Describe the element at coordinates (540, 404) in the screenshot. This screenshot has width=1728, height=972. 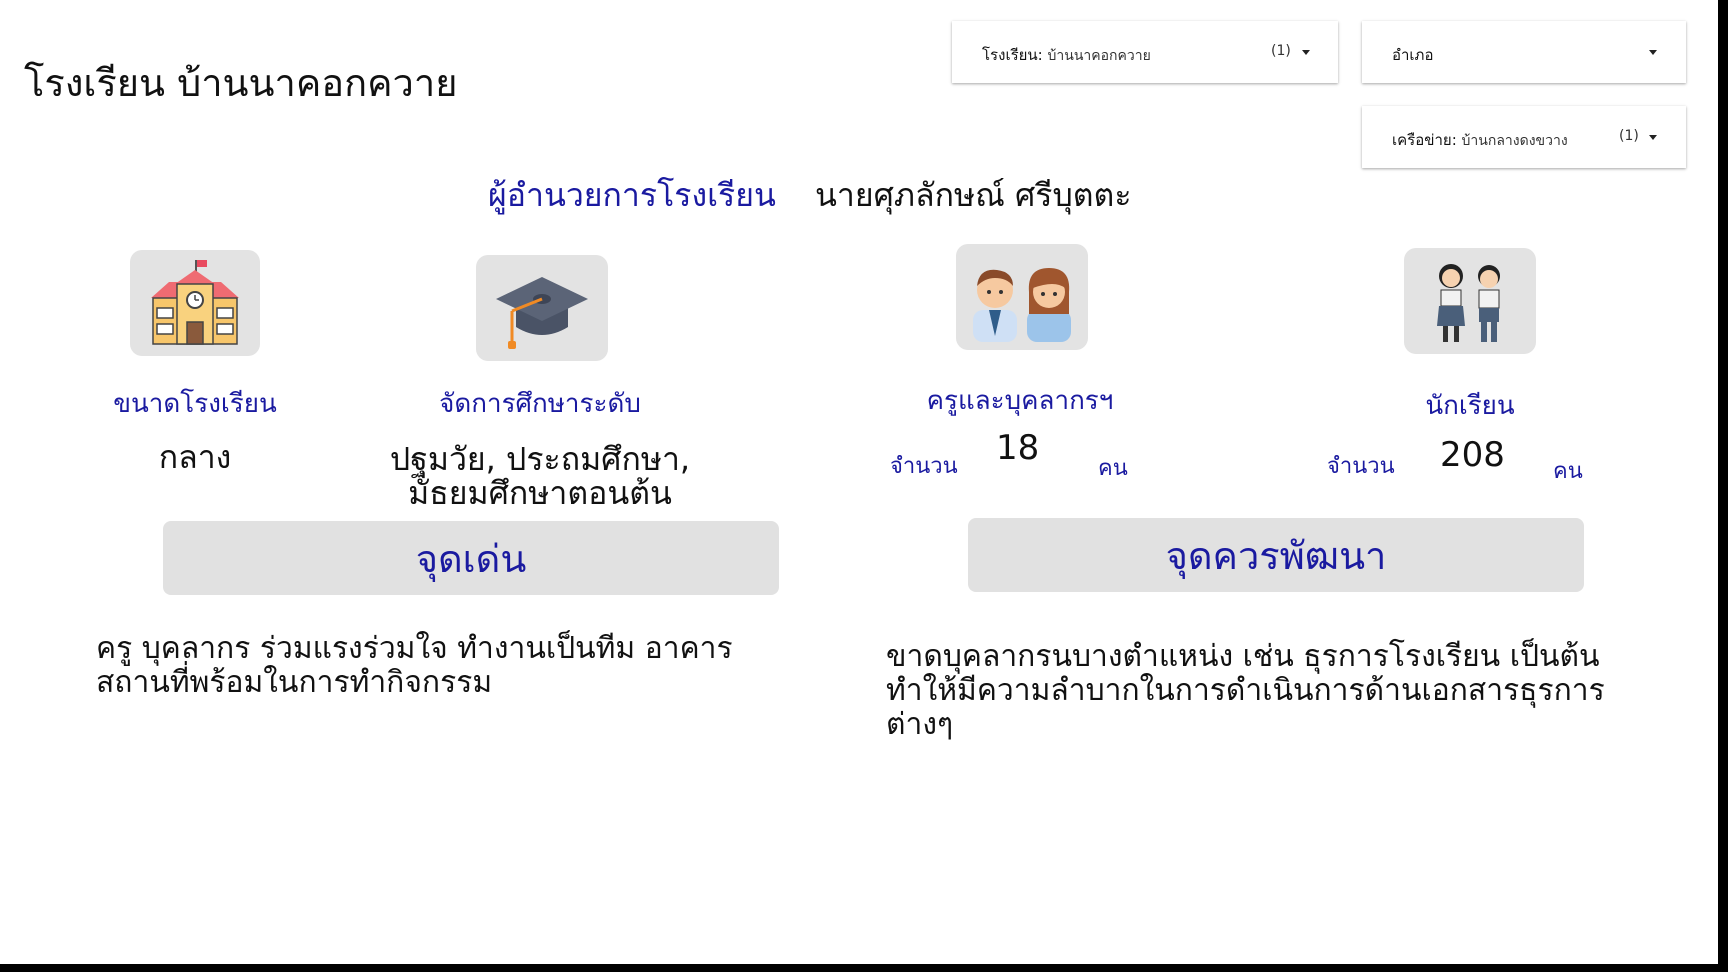
I see `education-level-label: จัดการศึกษาระดับ` at that location.